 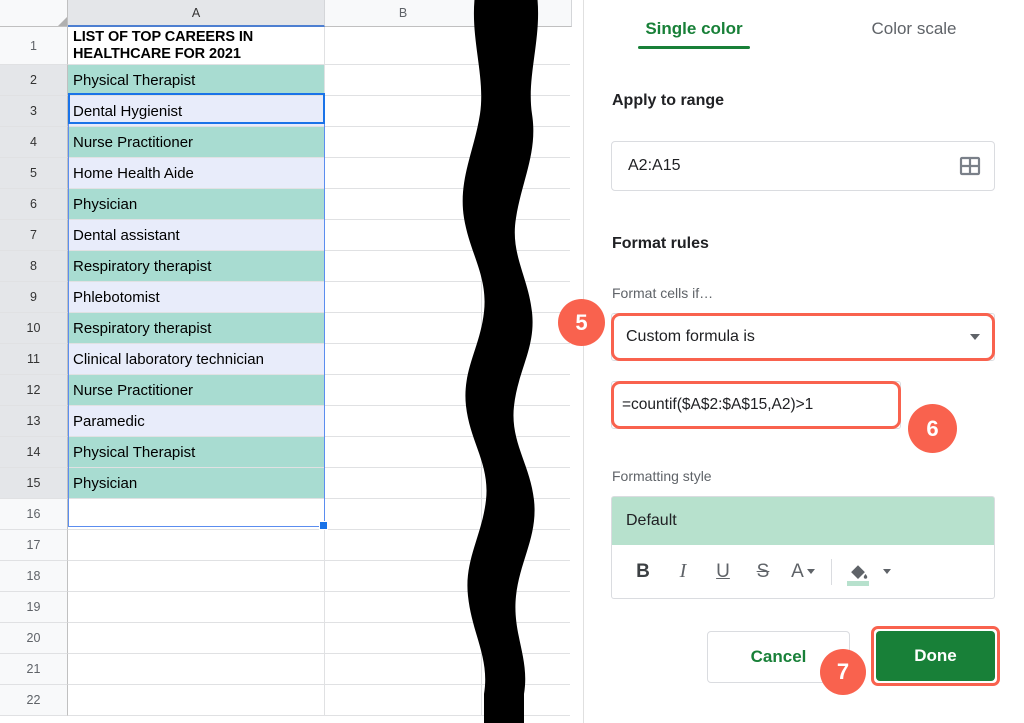 I want to click on cell-A15: Physician, so click(x=196, y=483).